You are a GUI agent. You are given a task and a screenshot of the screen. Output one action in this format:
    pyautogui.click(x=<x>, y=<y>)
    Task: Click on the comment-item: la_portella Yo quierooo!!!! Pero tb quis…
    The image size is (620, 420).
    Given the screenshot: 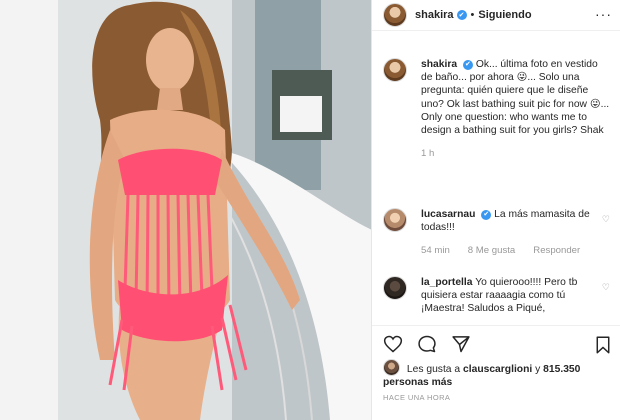 What is the action you would take?
    pyautogui.click(x=496, y=296)
    